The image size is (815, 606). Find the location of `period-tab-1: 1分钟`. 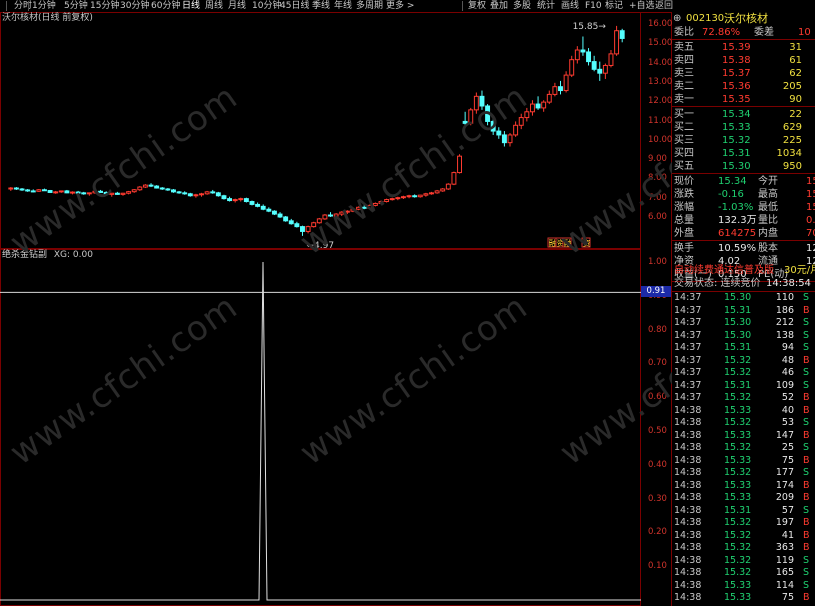

period-tab-1: 1分钟 is located at coordinates (44, 6).